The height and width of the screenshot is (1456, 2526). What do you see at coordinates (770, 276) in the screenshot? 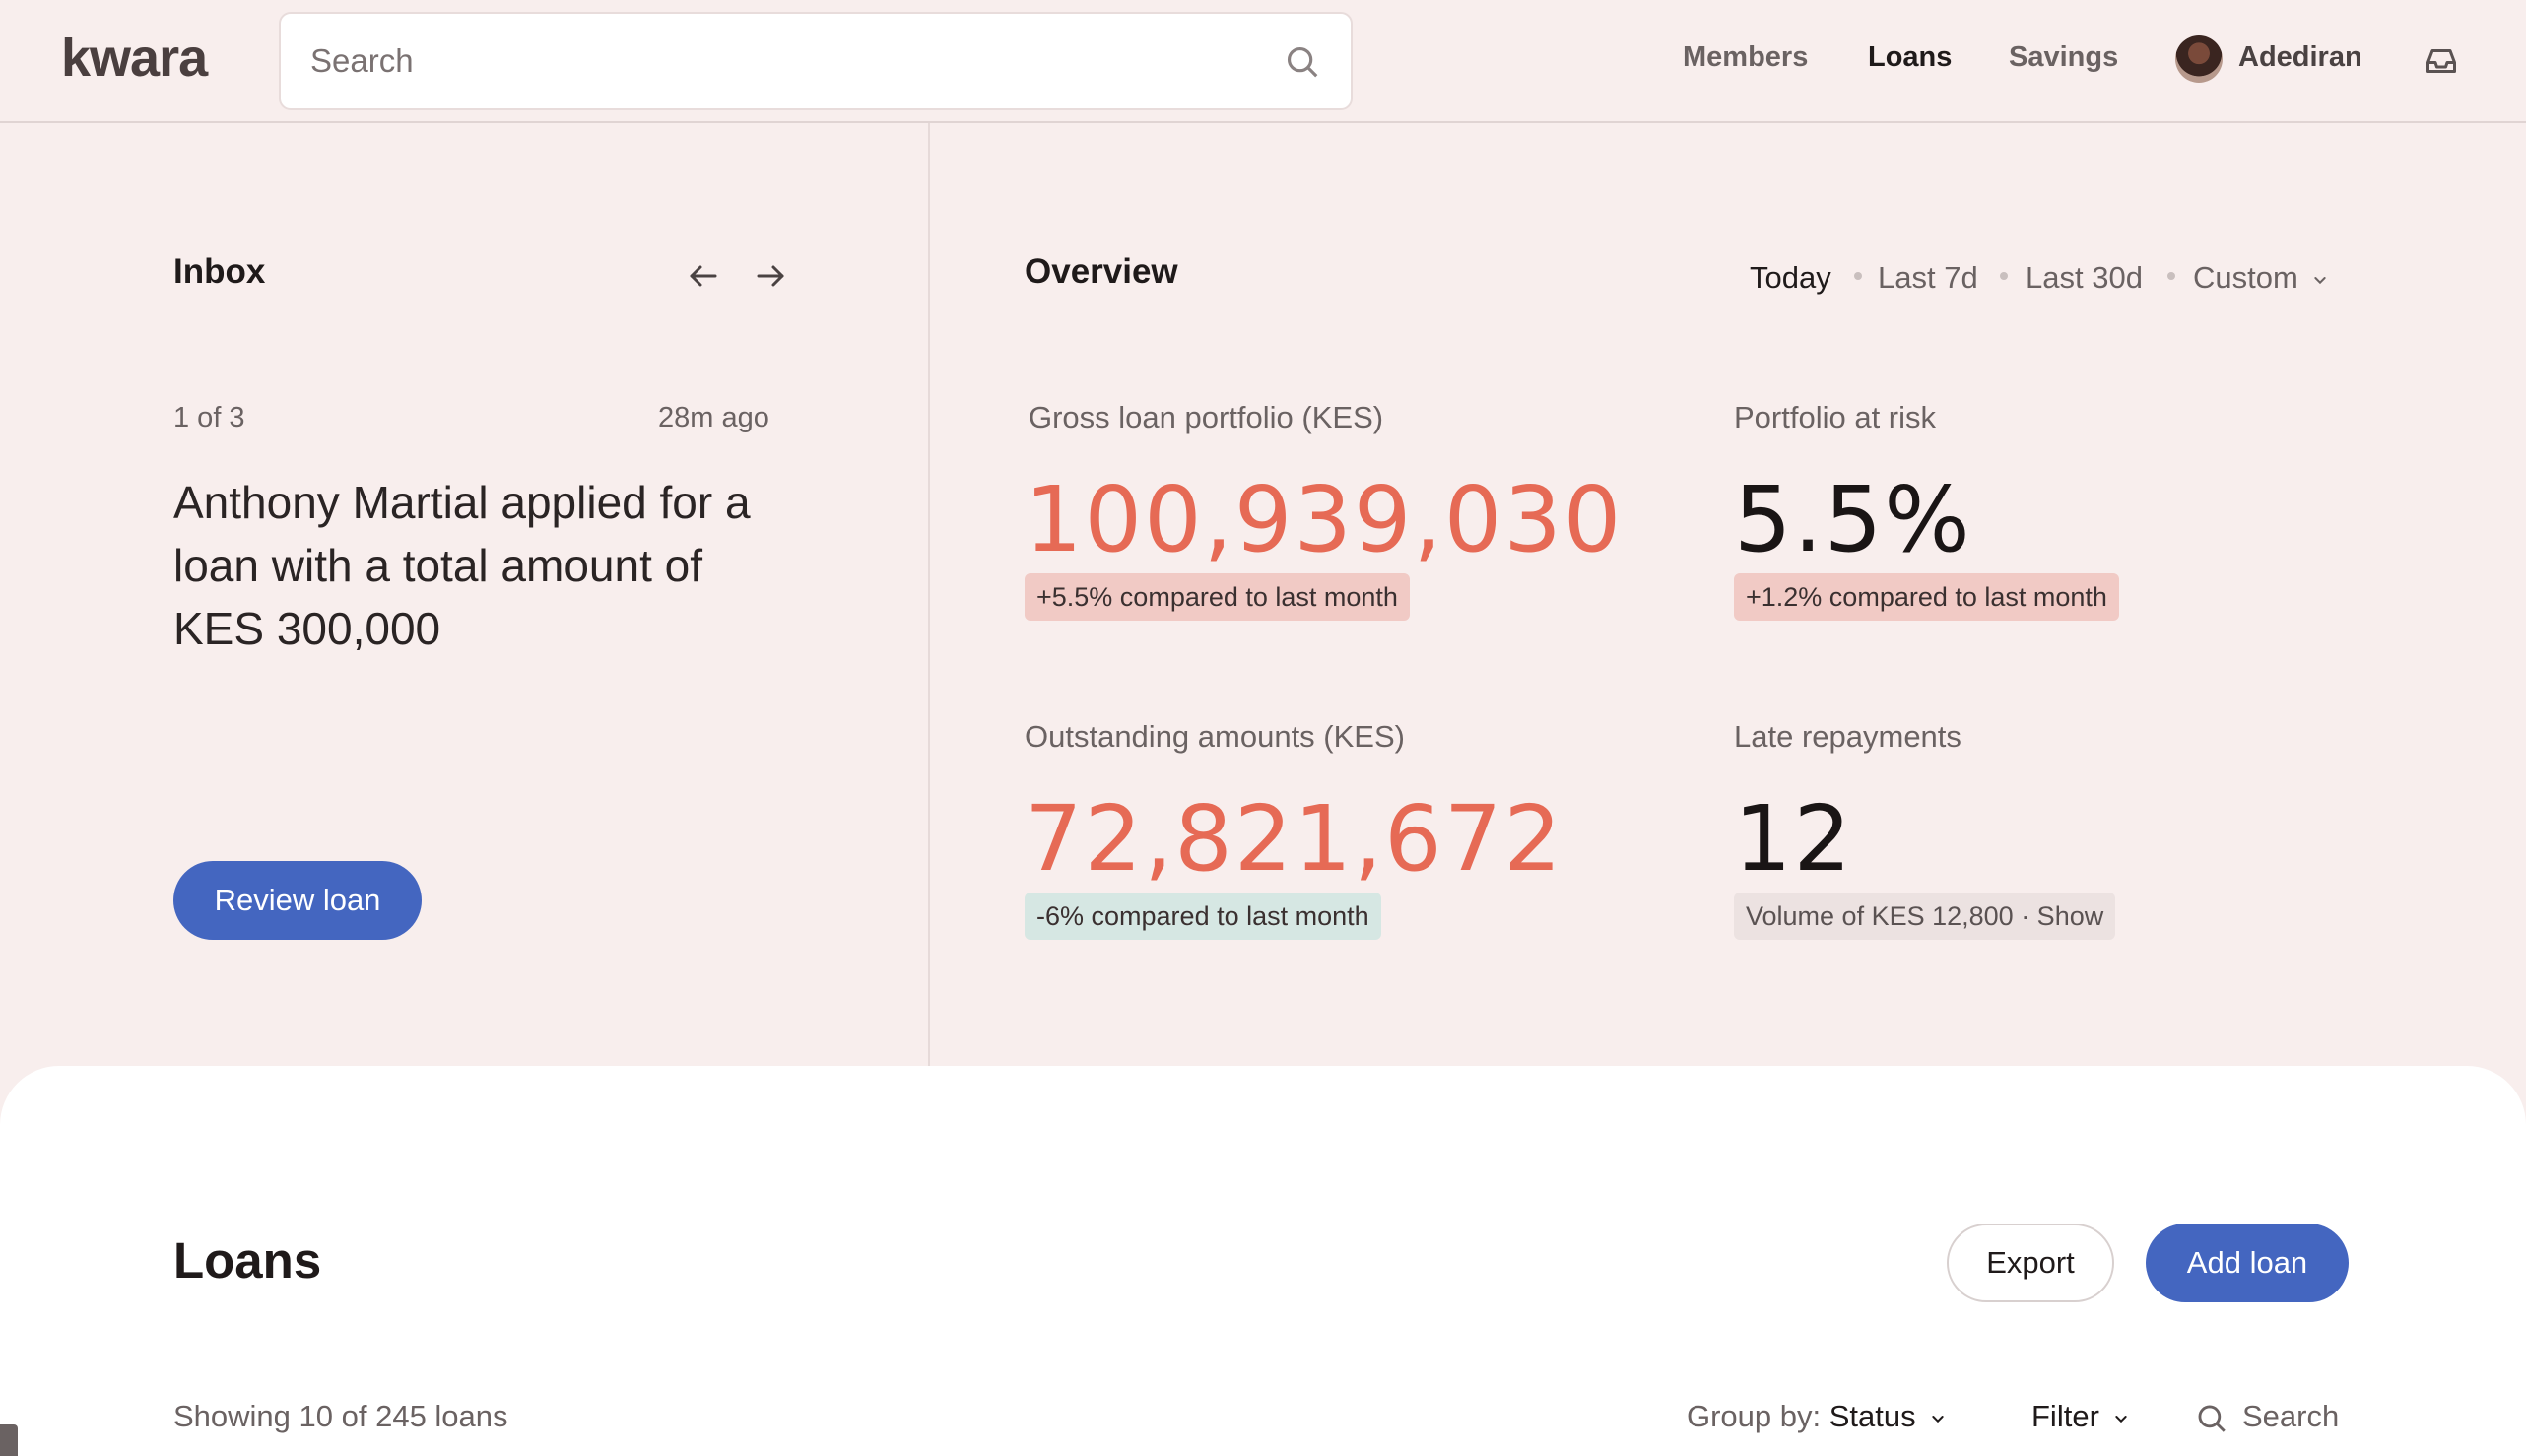
I see `arrow-right-icon` at bounding box center [770, 276].